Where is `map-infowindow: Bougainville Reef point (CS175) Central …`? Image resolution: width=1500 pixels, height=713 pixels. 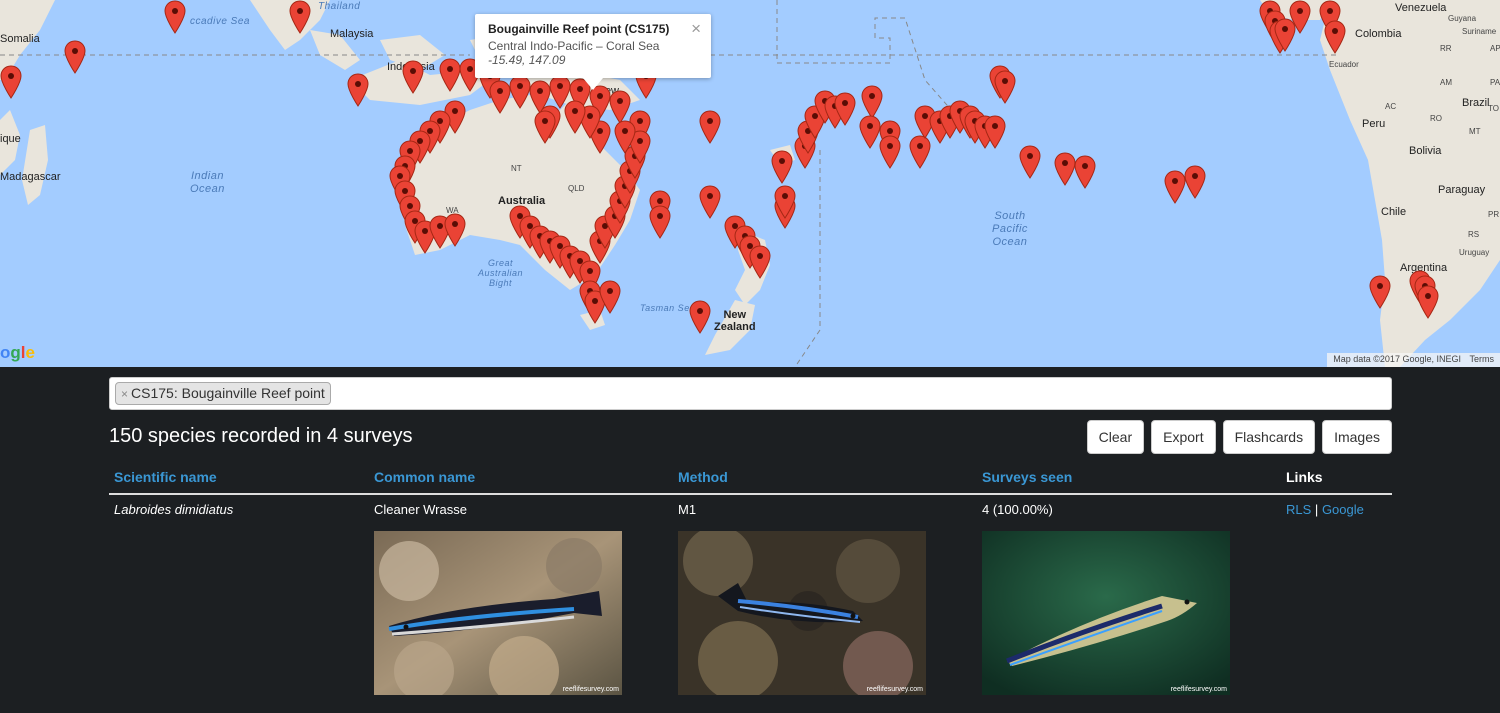 map-infowindow: Bougainville Reef point (CS175) Central … is located at coordinates (593, 52).